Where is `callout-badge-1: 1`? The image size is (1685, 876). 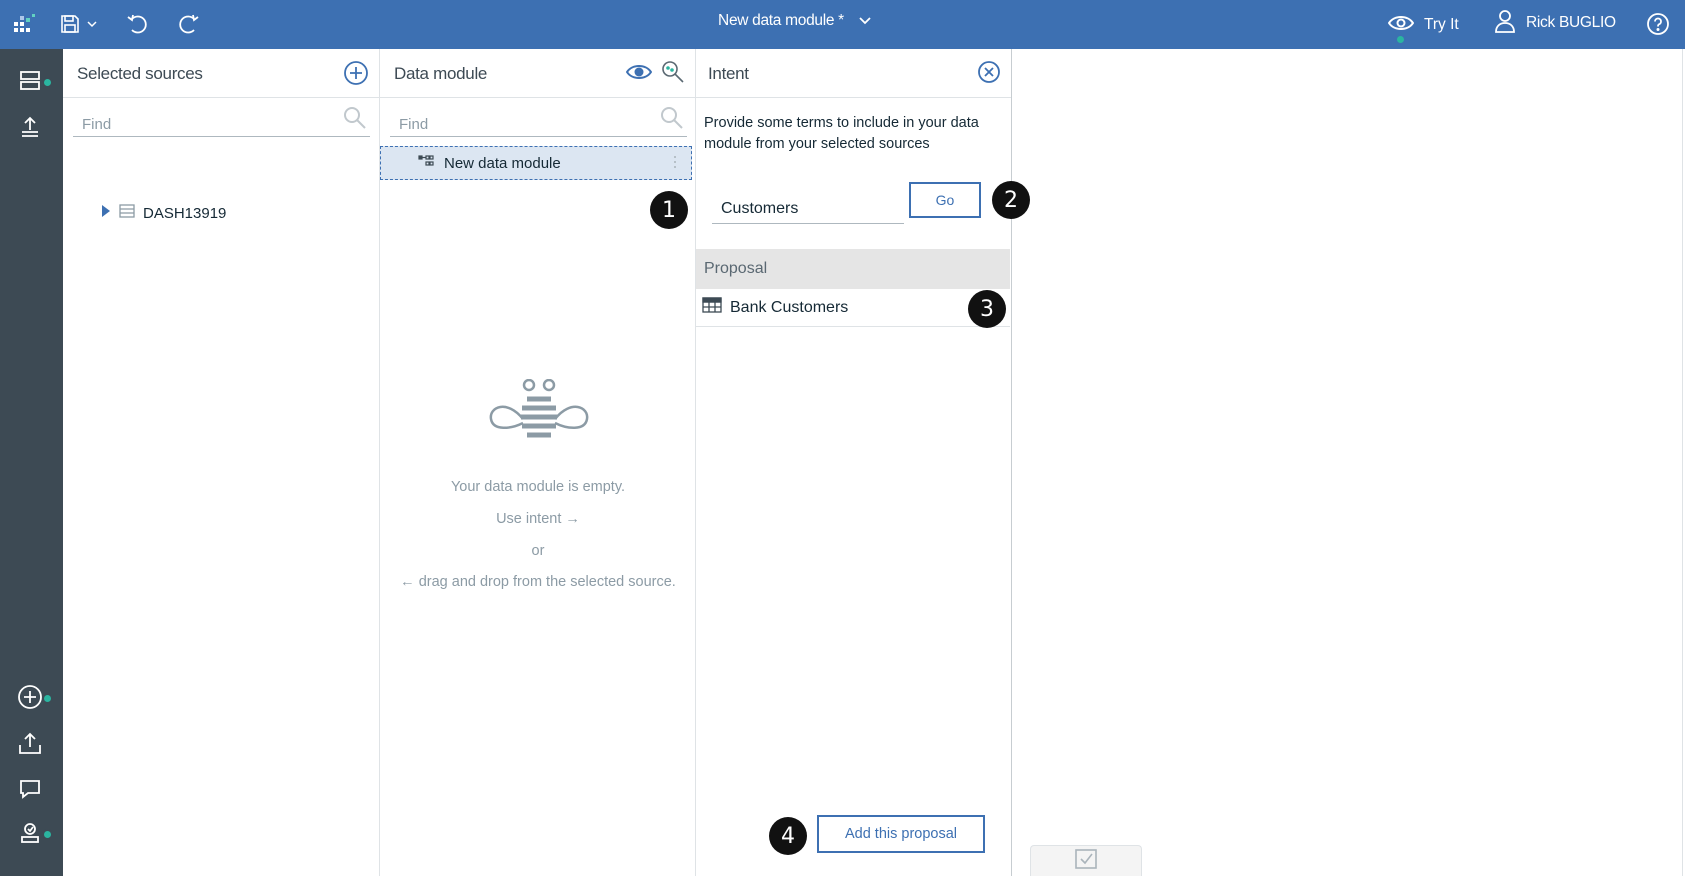 callout-badge-1: 1 is located at coordinates (669, 210).